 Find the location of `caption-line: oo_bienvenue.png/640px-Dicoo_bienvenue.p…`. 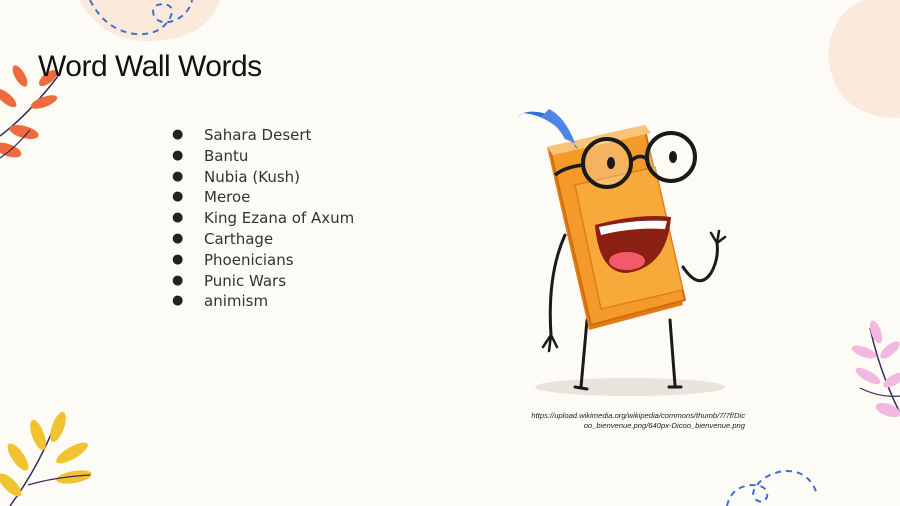

caption-line: oo_bienvenue.png/640px-Dicoo_bienvenue.p… is located at coordinates (664, 425).